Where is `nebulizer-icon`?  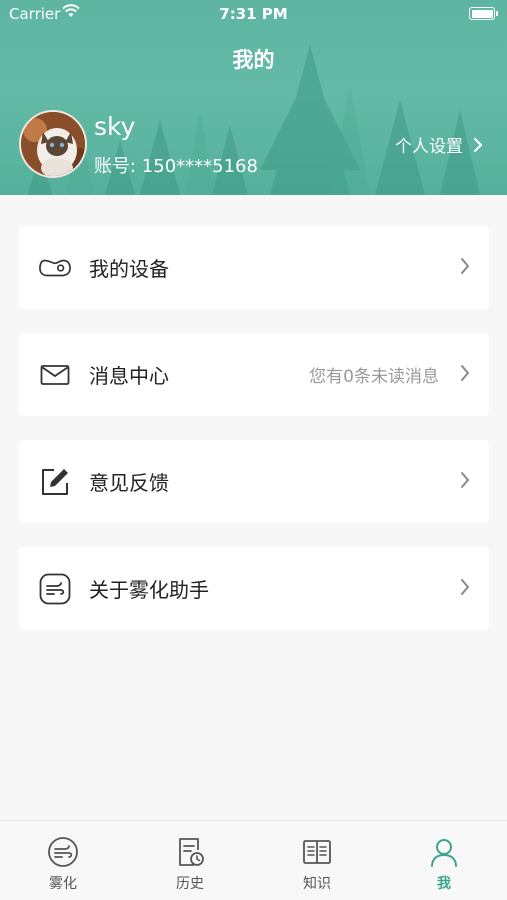 nebulizer-icon is located at coordinates (55, 589).